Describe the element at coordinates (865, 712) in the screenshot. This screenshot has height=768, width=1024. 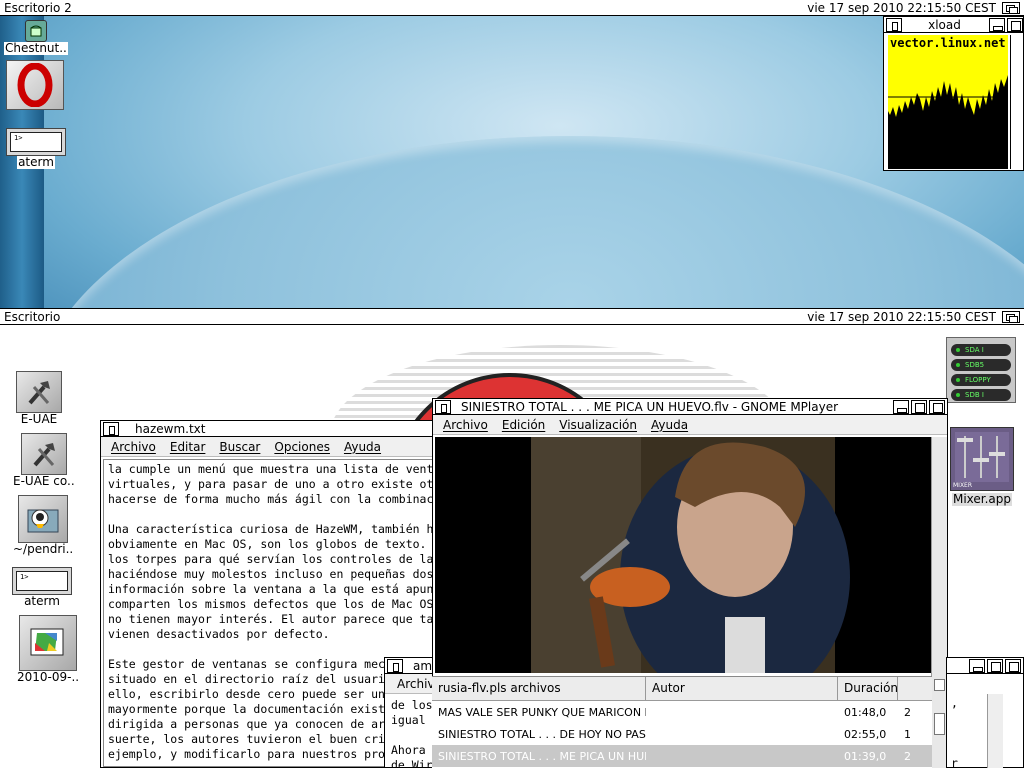
I see `track-duration: 01:48,0` at that location.